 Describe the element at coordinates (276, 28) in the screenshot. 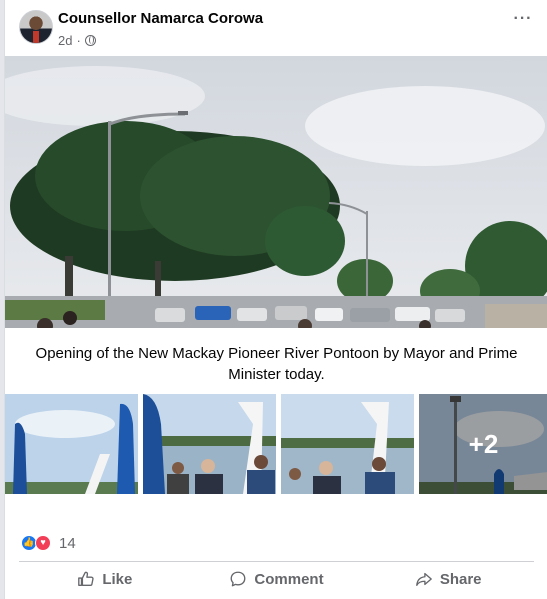

I see `post-header: Counsellor Namarca Corowa 2d · ···` at that location.